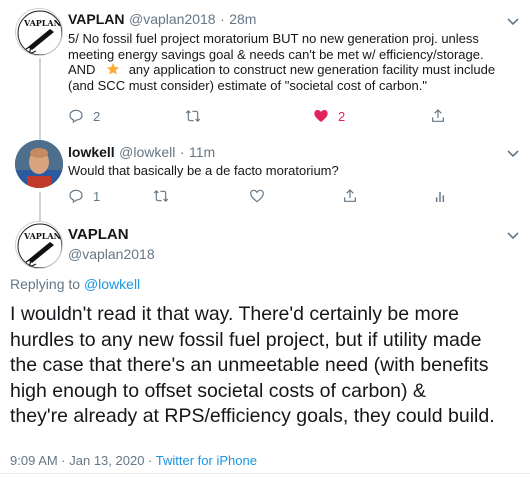 This screenshot has height=477, width=530. Describe the element at coordinates (75, 284) in the screenshot. I see `replying-to: Replying to @lowkell` at that location.